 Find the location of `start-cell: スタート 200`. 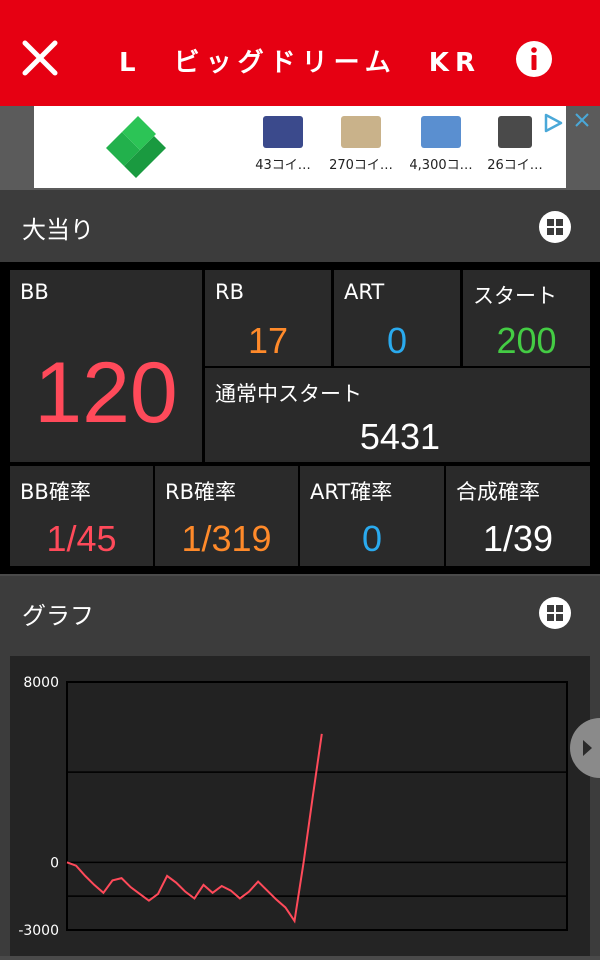

start-cell: スタート 200 is located at coordinates (526, 318).